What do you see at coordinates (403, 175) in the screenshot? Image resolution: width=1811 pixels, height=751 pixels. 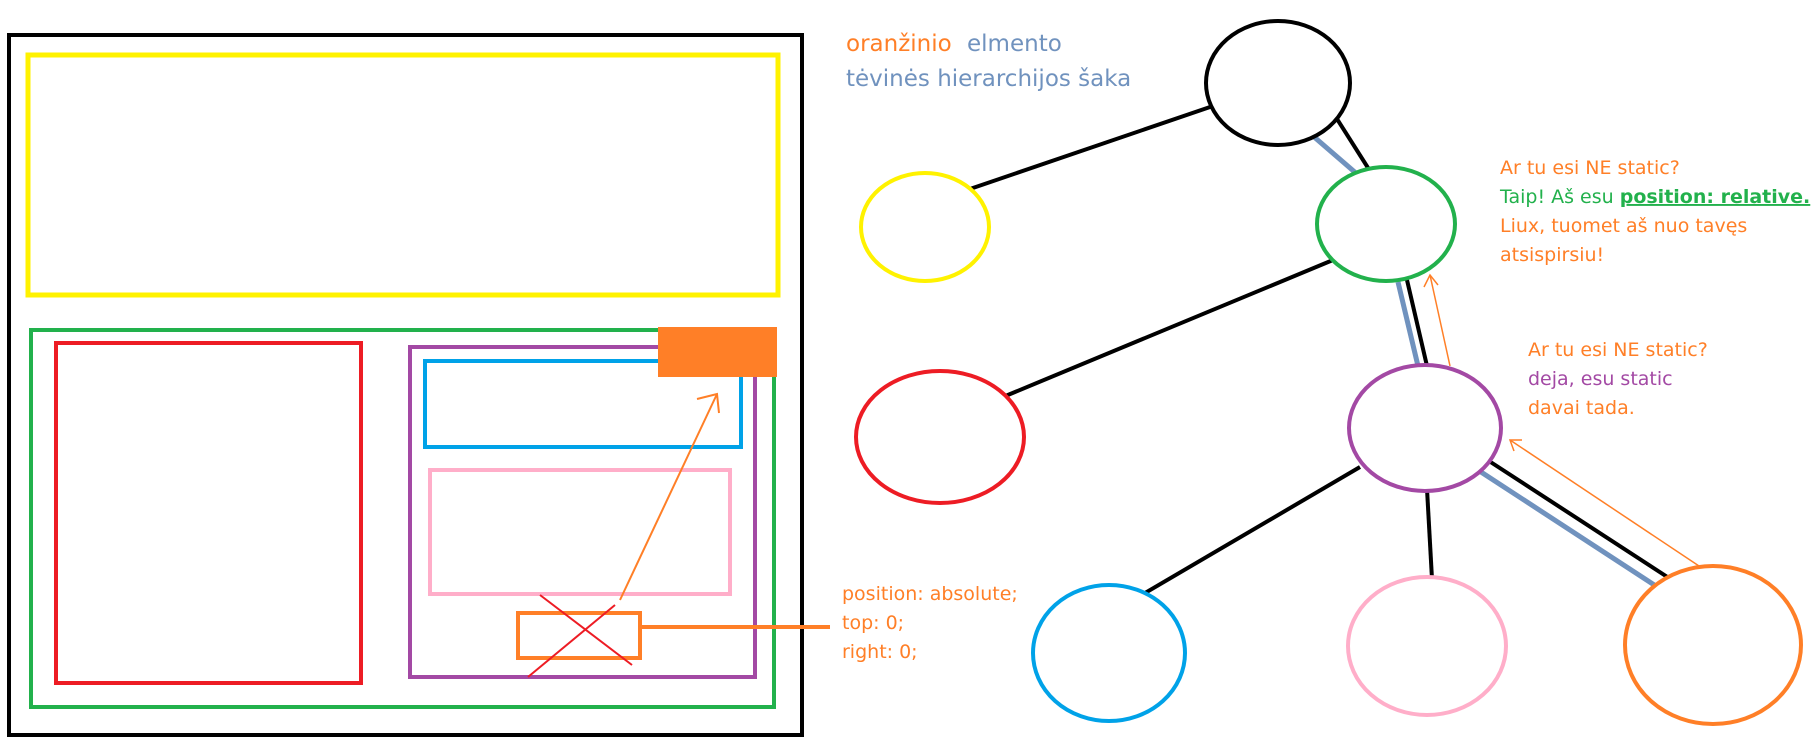 I see `yellow-box` at bounding box center [403, 175].